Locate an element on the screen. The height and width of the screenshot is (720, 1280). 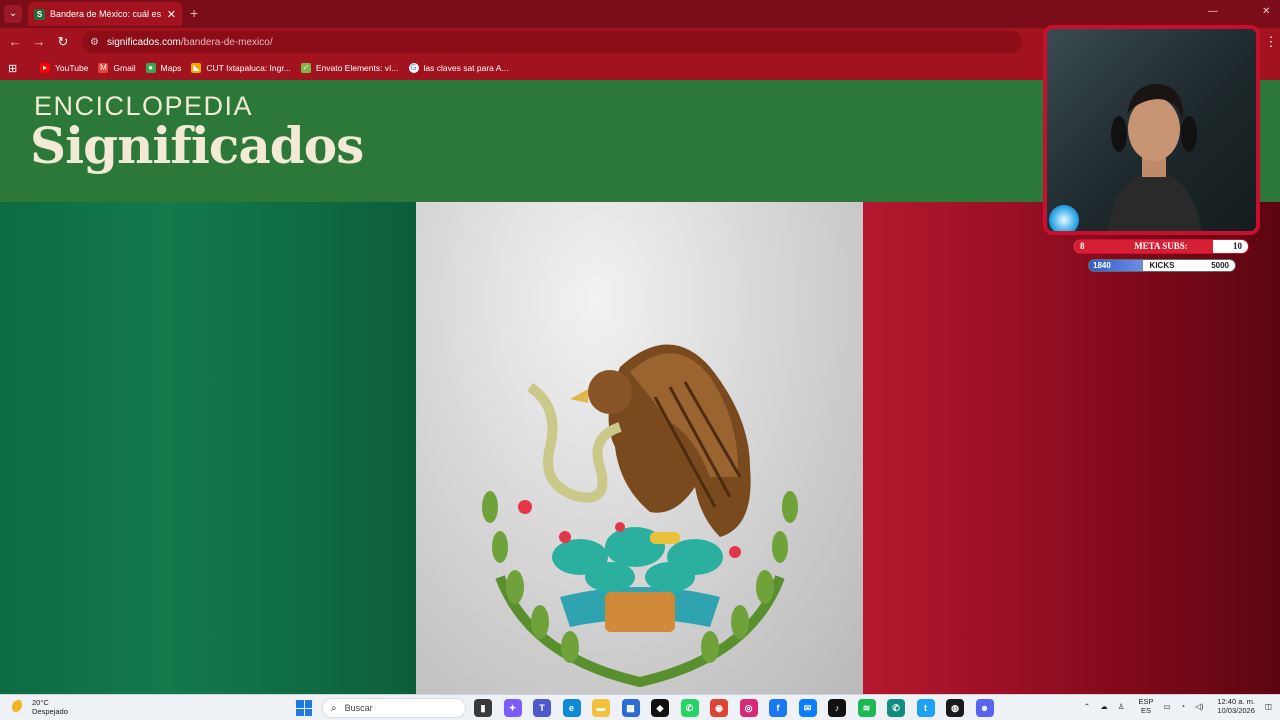
lang-top: ESP is located at coordinates (1146, 701).